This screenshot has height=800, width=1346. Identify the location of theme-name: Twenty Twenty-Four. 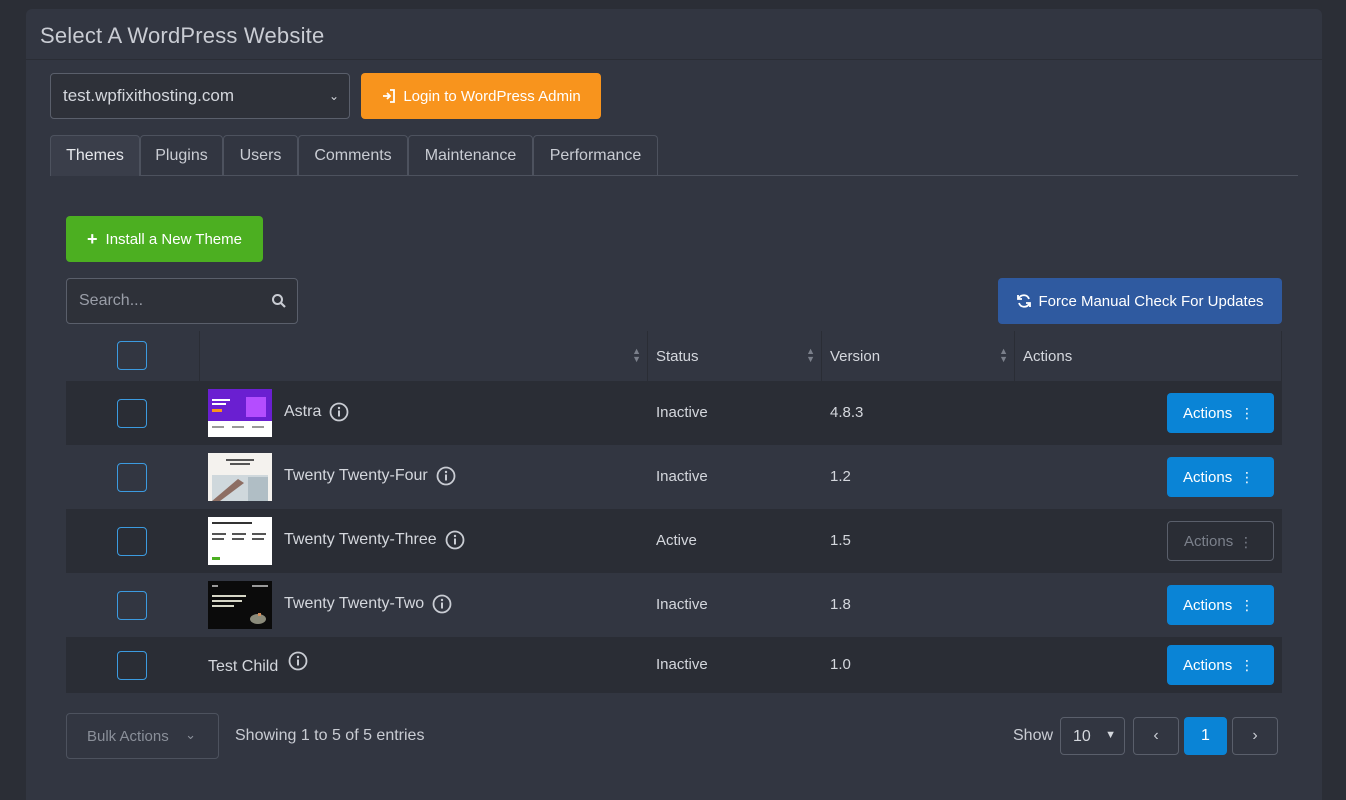
(370, 476).